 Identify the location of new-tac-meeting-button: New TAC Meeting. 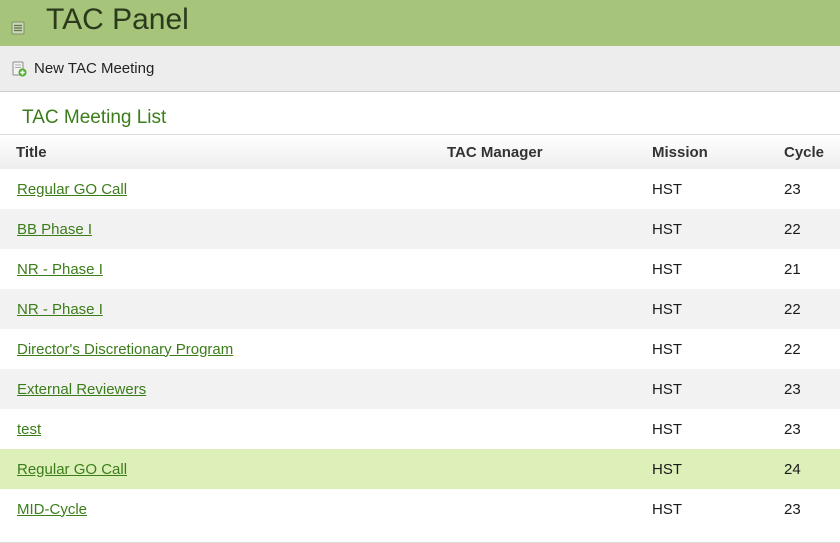
(82, 68).